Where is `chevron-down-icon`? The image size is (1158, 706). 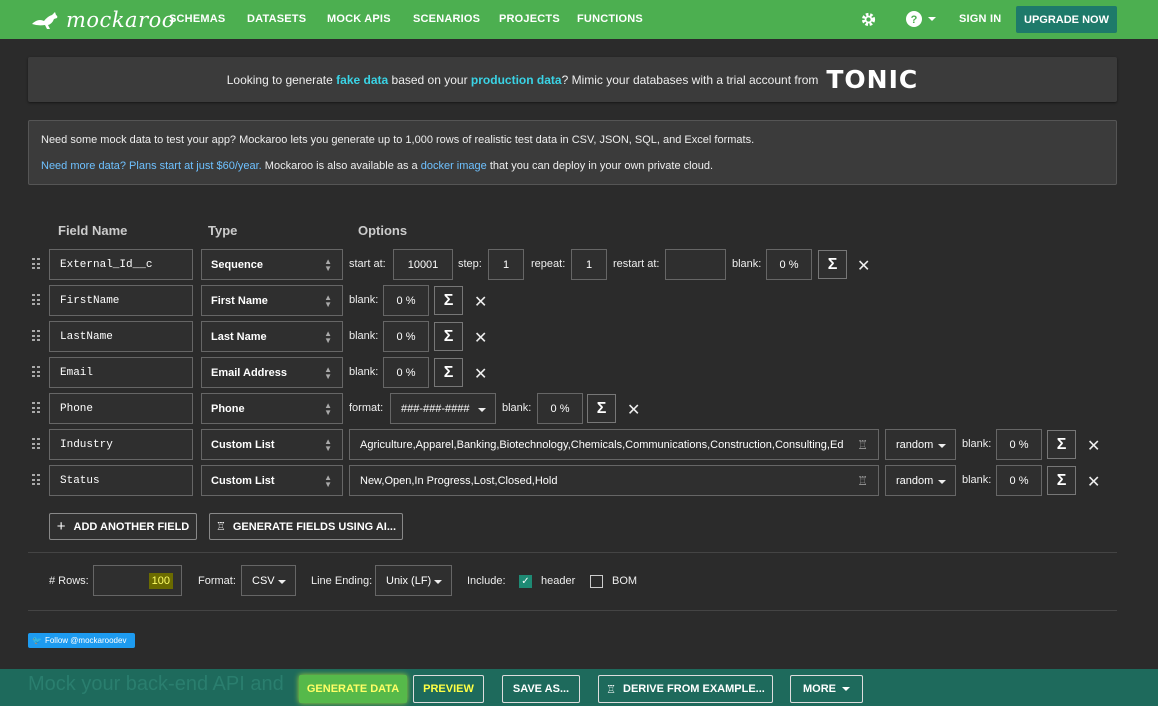
chevron-down-icon is located at coordinates (932, 19).